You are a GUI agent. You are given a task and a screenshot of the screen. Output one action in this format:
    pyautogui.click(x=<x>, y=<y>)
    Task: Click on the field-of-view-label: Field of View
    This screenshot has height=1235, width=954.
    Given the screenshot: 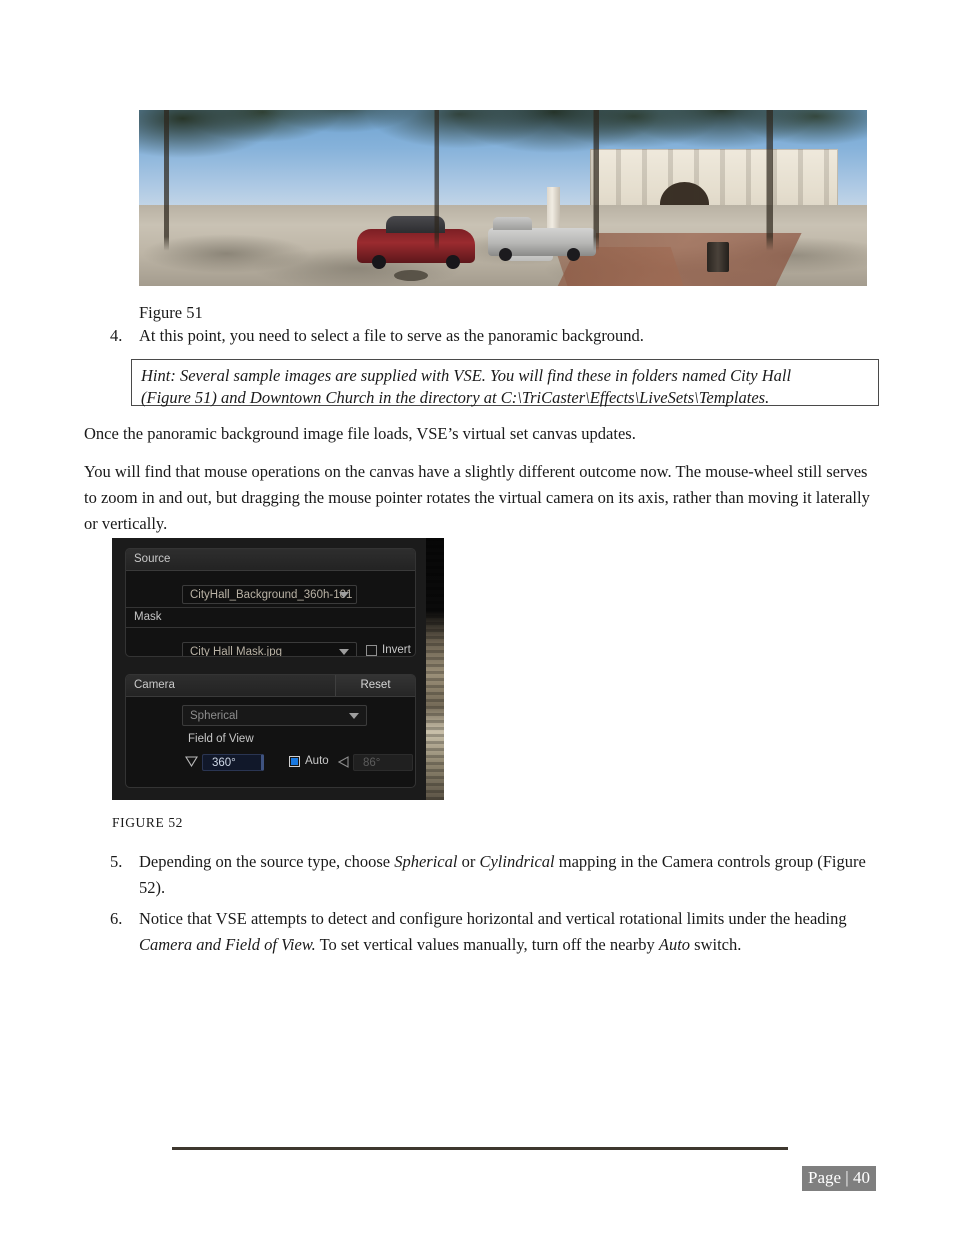 What is the action you would take?
    pyautogui.click(x=221, y=739)
    